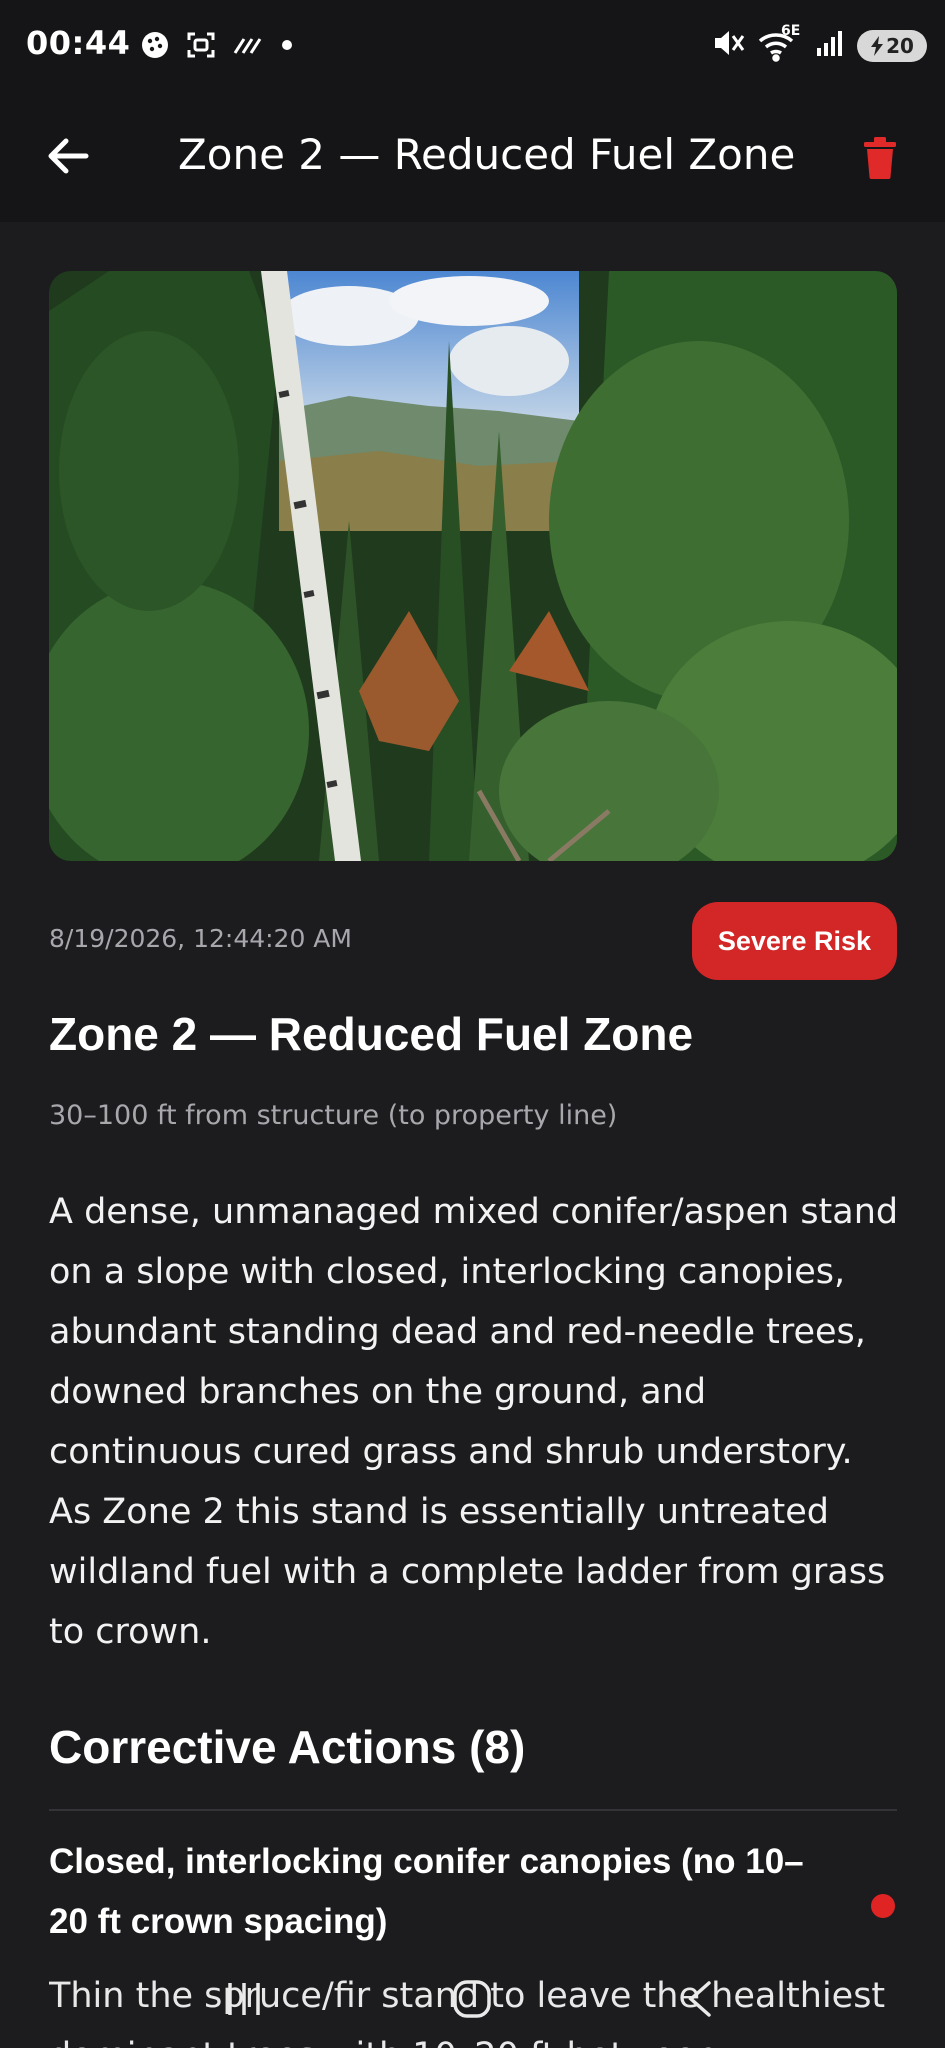  I want to click on dot-icon, so click(287, 47).